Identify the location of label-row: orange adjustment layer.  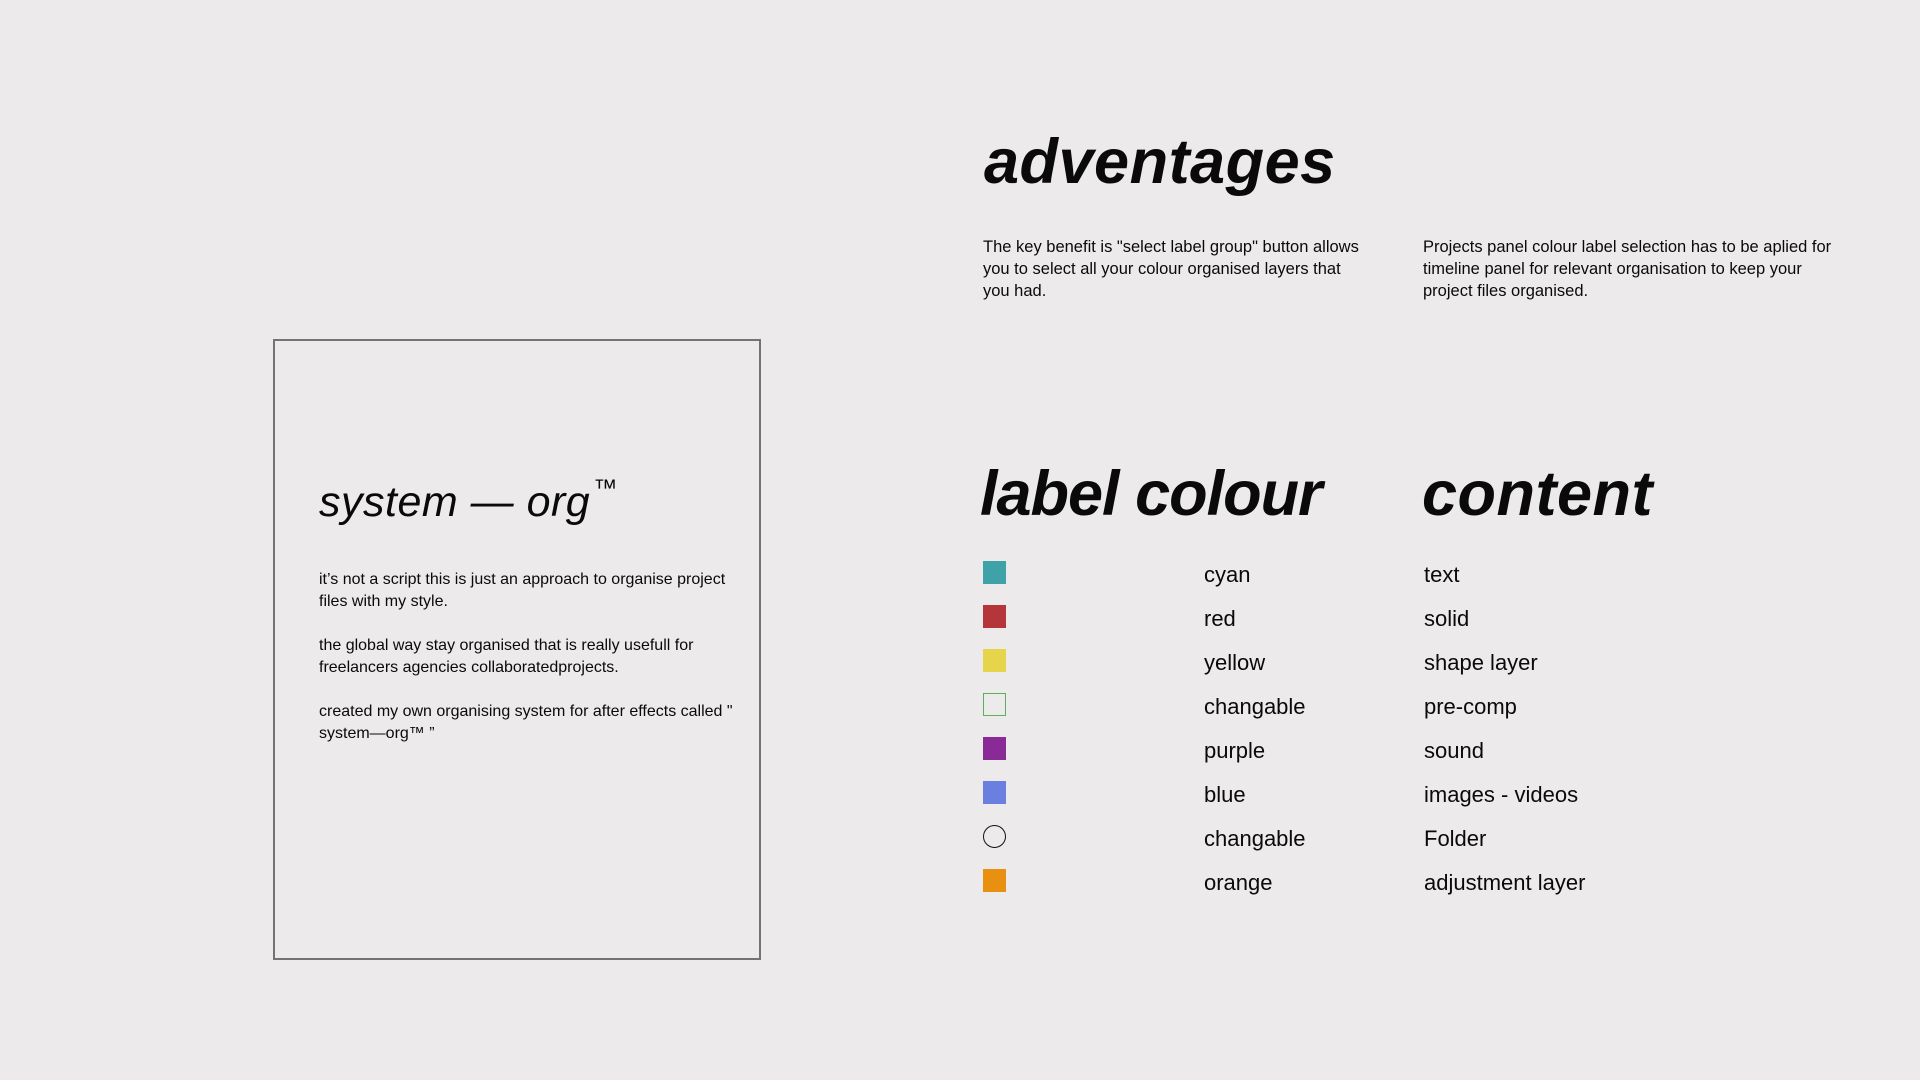
(1333, 890).